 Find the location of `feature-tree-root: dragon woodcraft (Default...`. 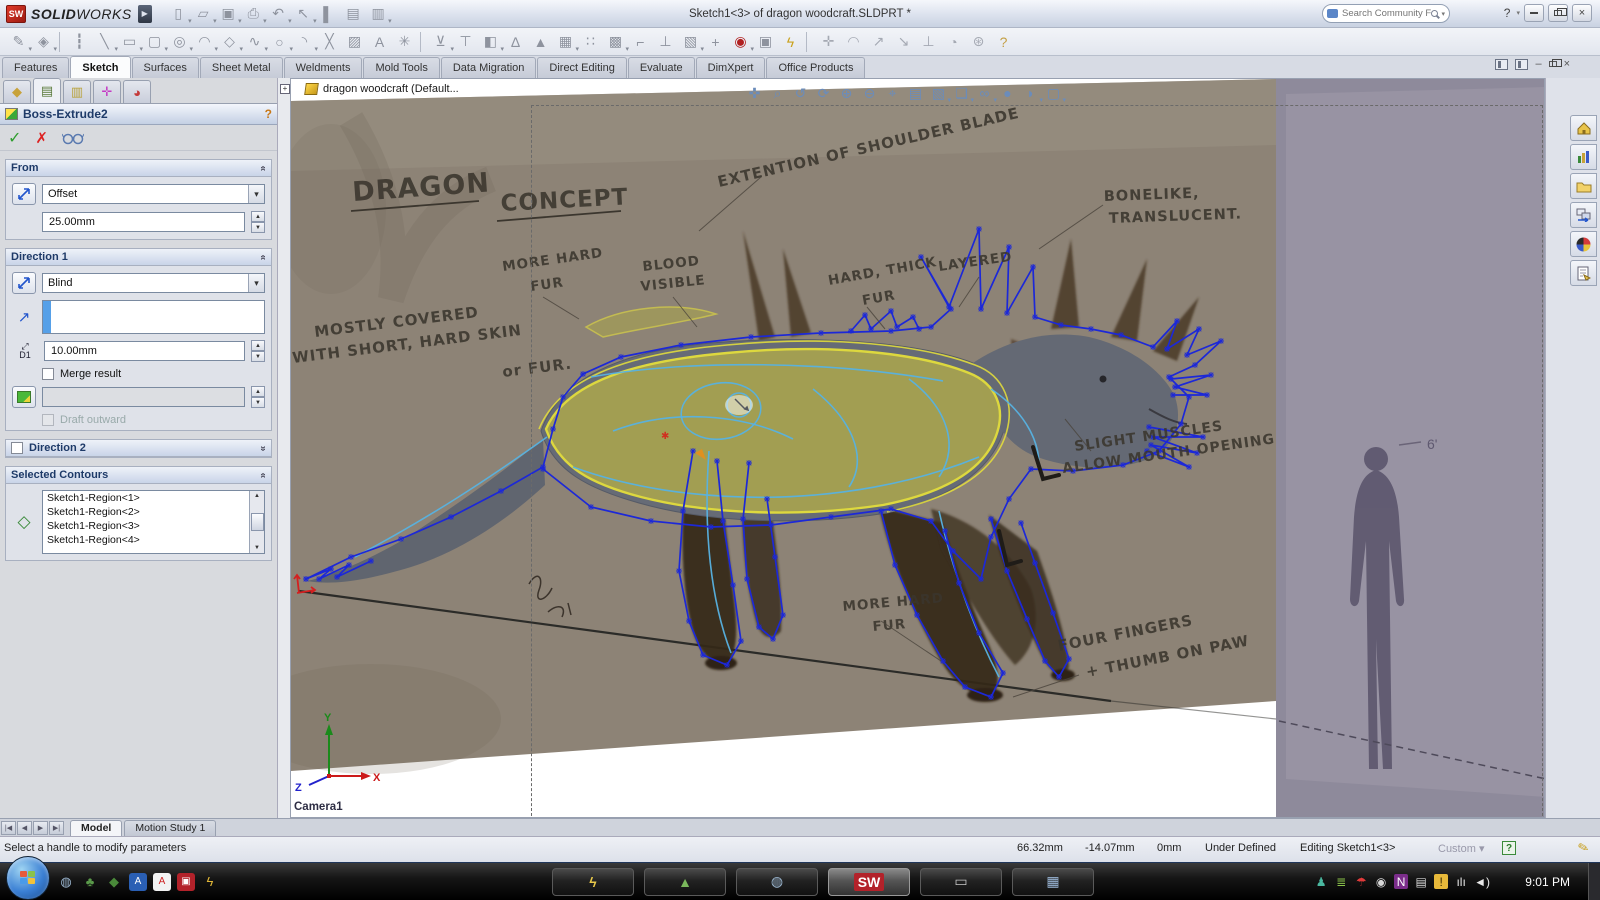

feature-tree-root: dragon woodcraft (Default... is located at coordinates (381, 89).